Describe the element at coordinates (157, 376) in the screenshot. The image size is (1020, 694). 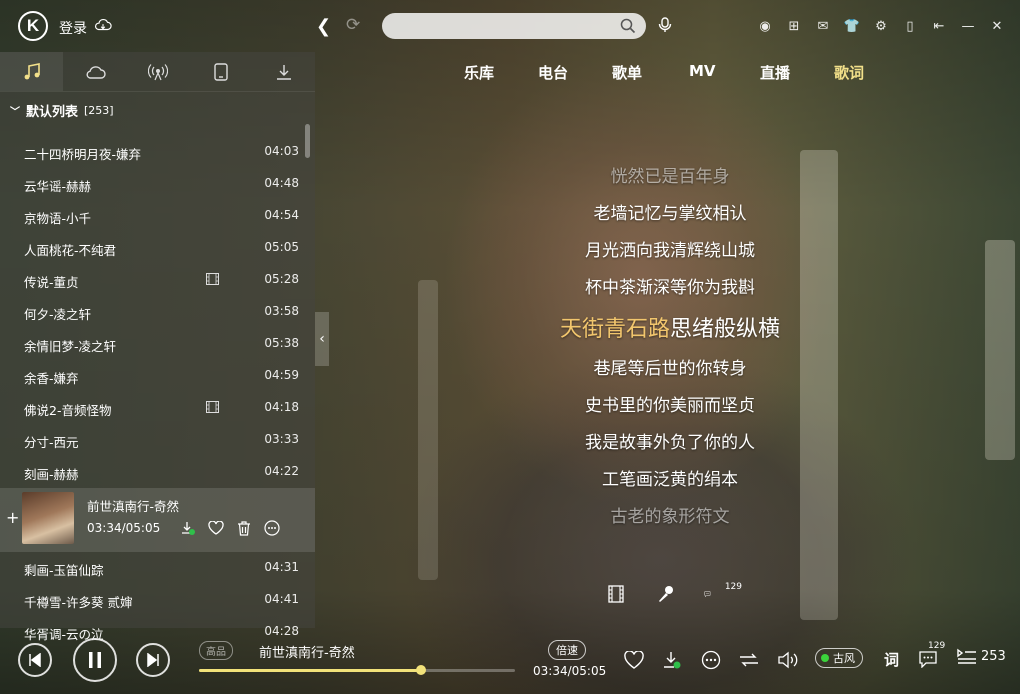
I see `song-row: 余香-嫌弃 04:59` at that location.